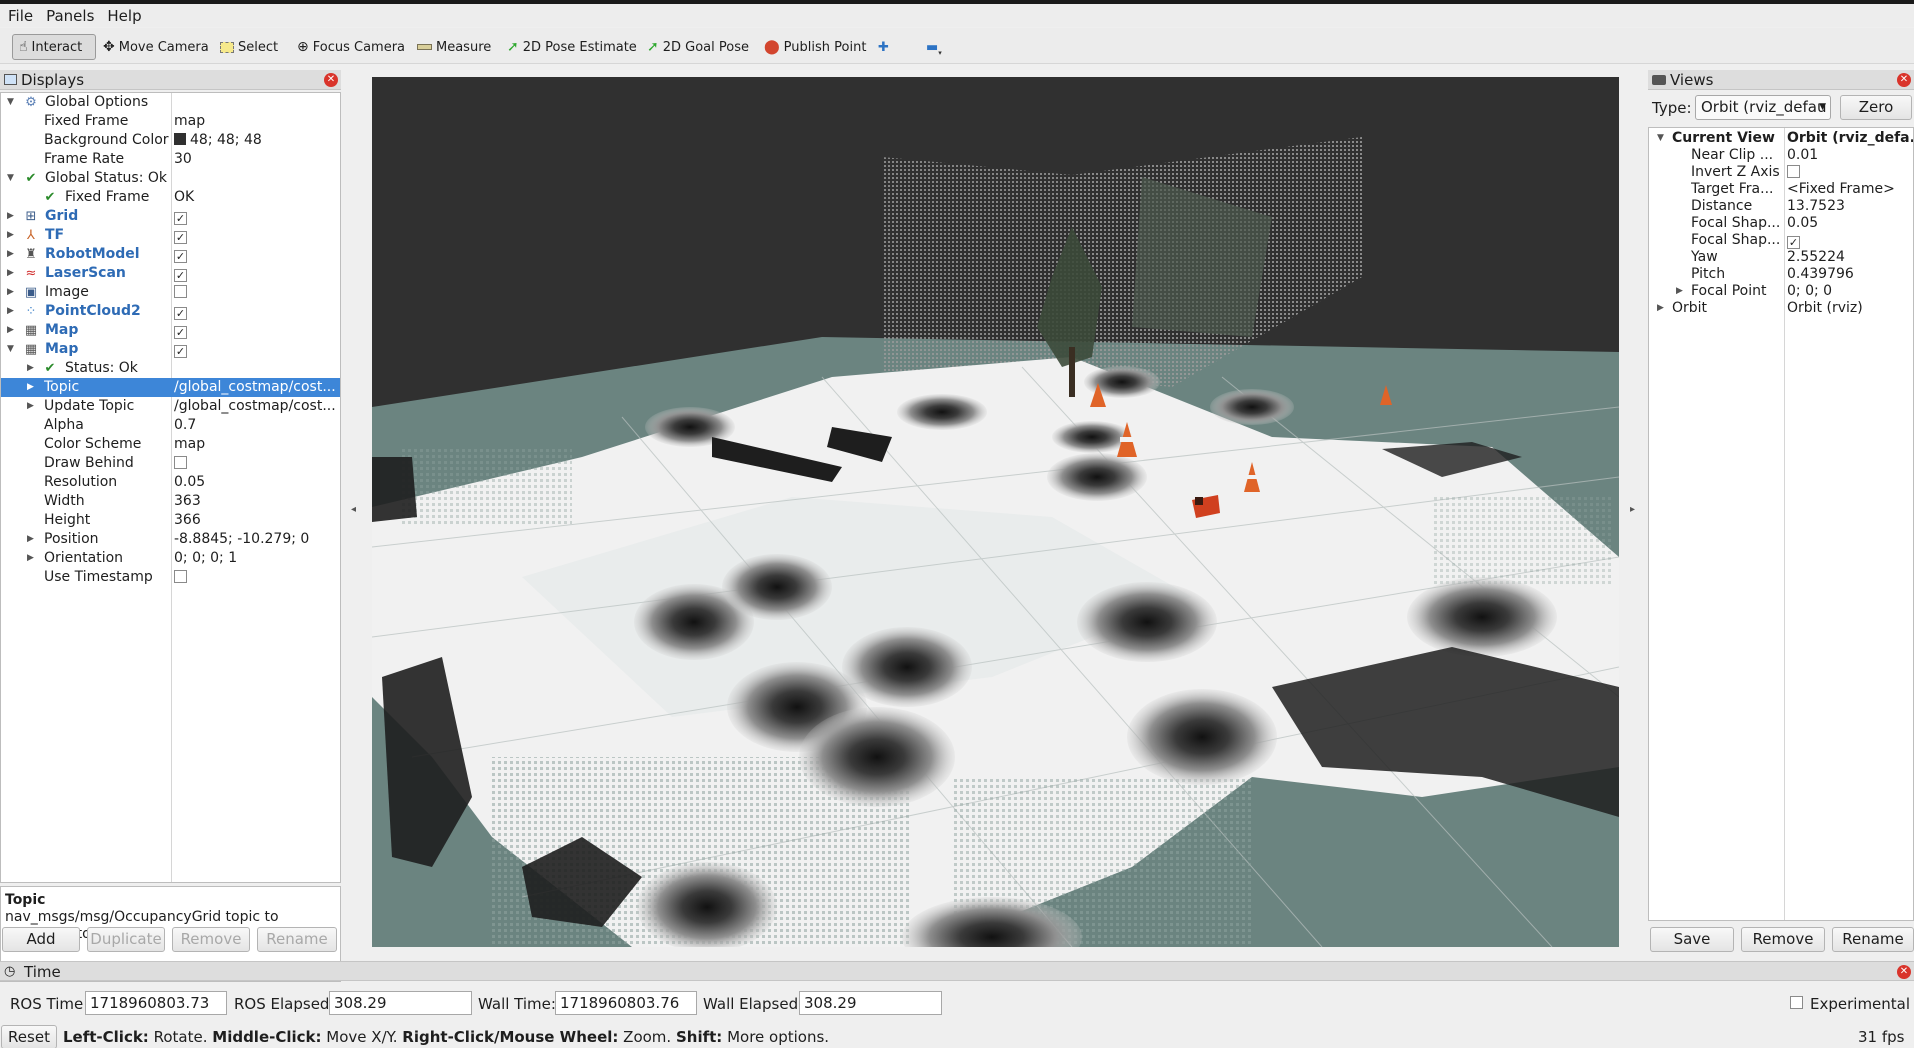  Describe the element at coordinates (1873, 939) in the screenshot. I see `rename-view-button: Rename` at that location.